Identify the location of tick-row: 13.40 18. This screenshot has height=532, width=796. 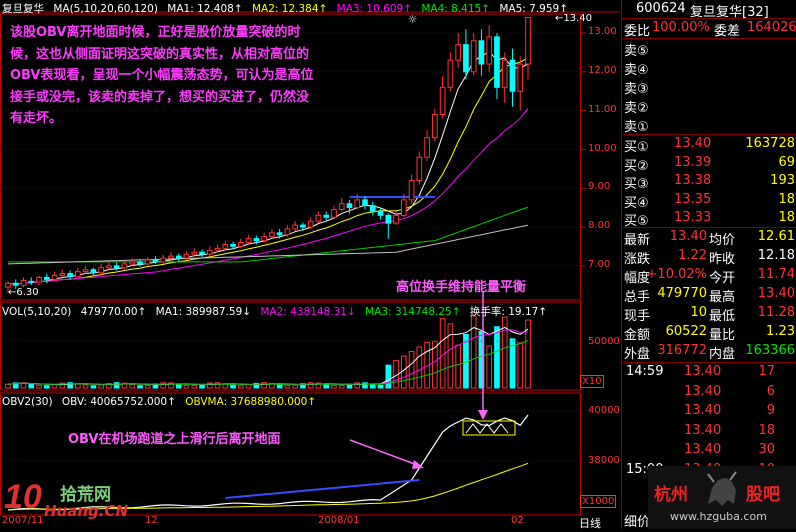
(709, 431).